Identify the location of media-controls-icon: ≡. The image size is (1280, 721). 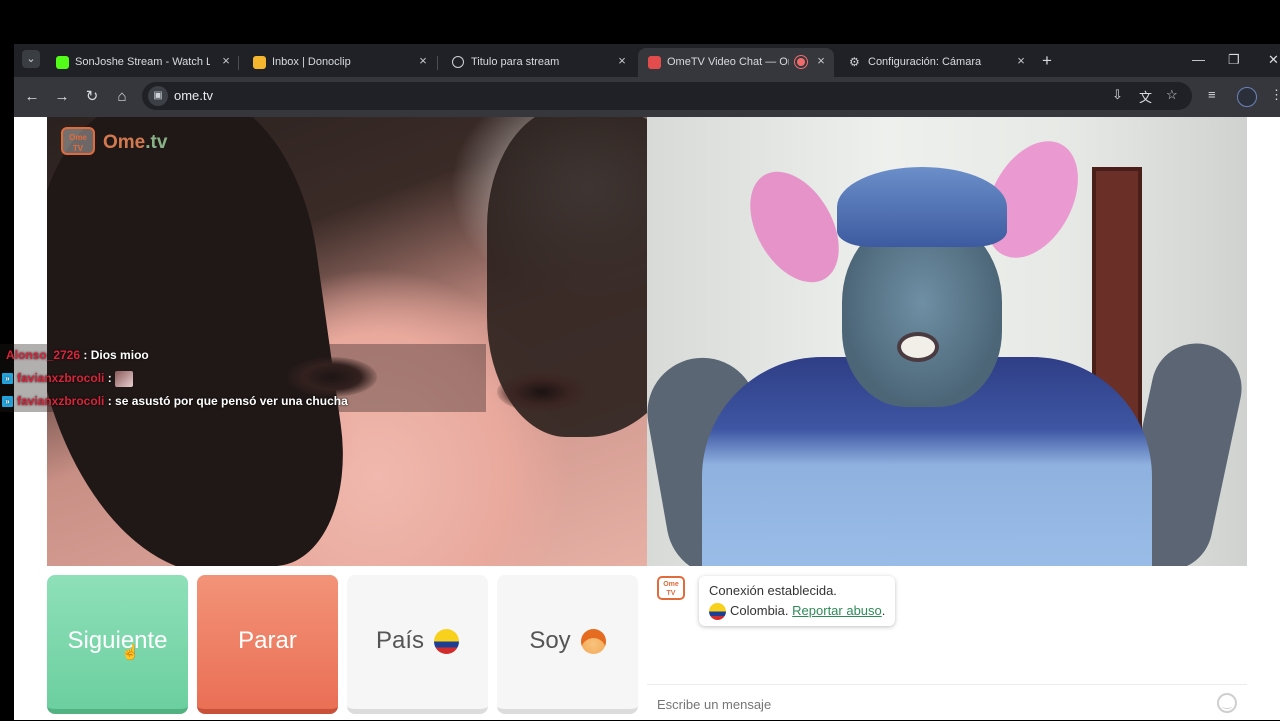
(1212, 94).